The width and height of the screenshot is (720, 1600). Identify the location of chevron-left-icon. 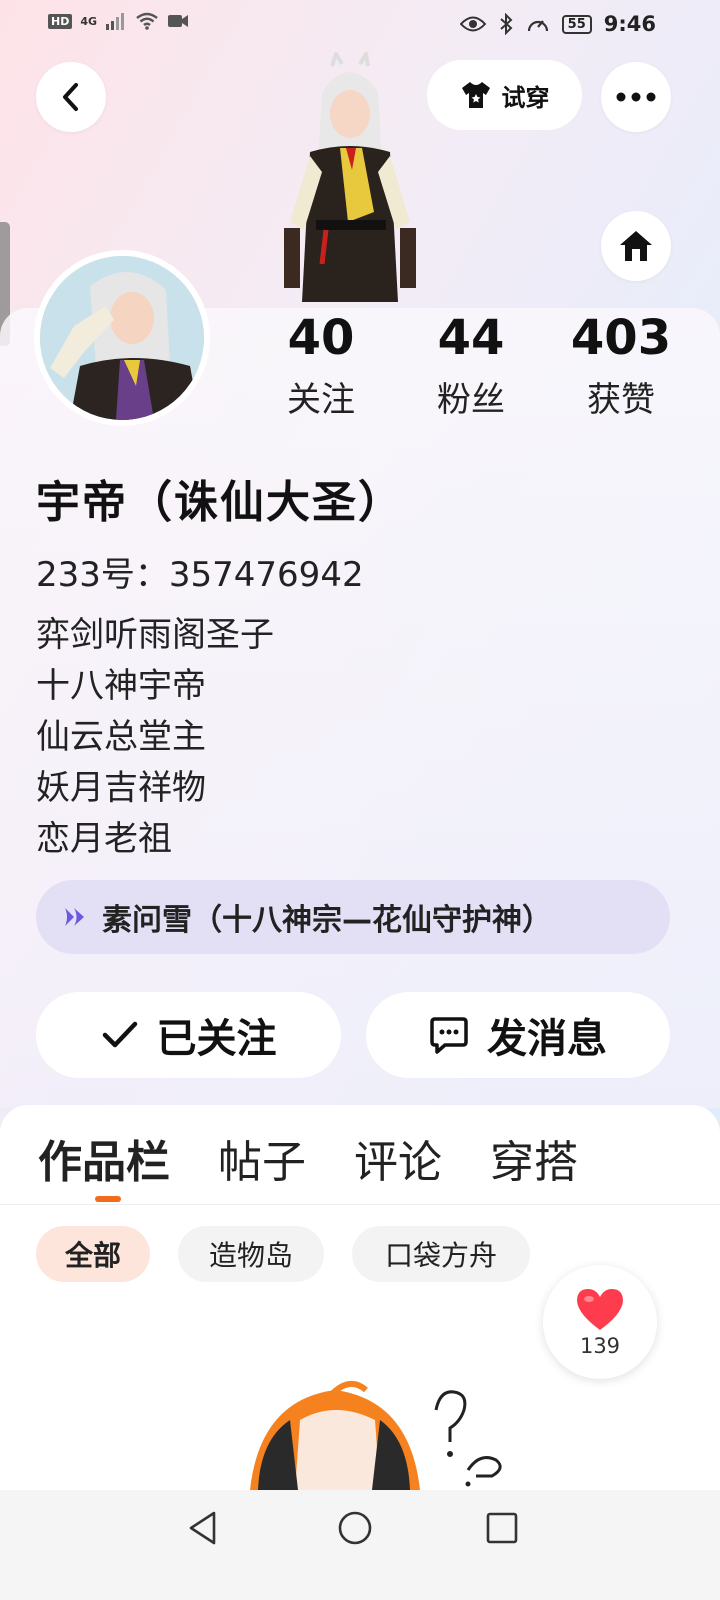
(70, 97).